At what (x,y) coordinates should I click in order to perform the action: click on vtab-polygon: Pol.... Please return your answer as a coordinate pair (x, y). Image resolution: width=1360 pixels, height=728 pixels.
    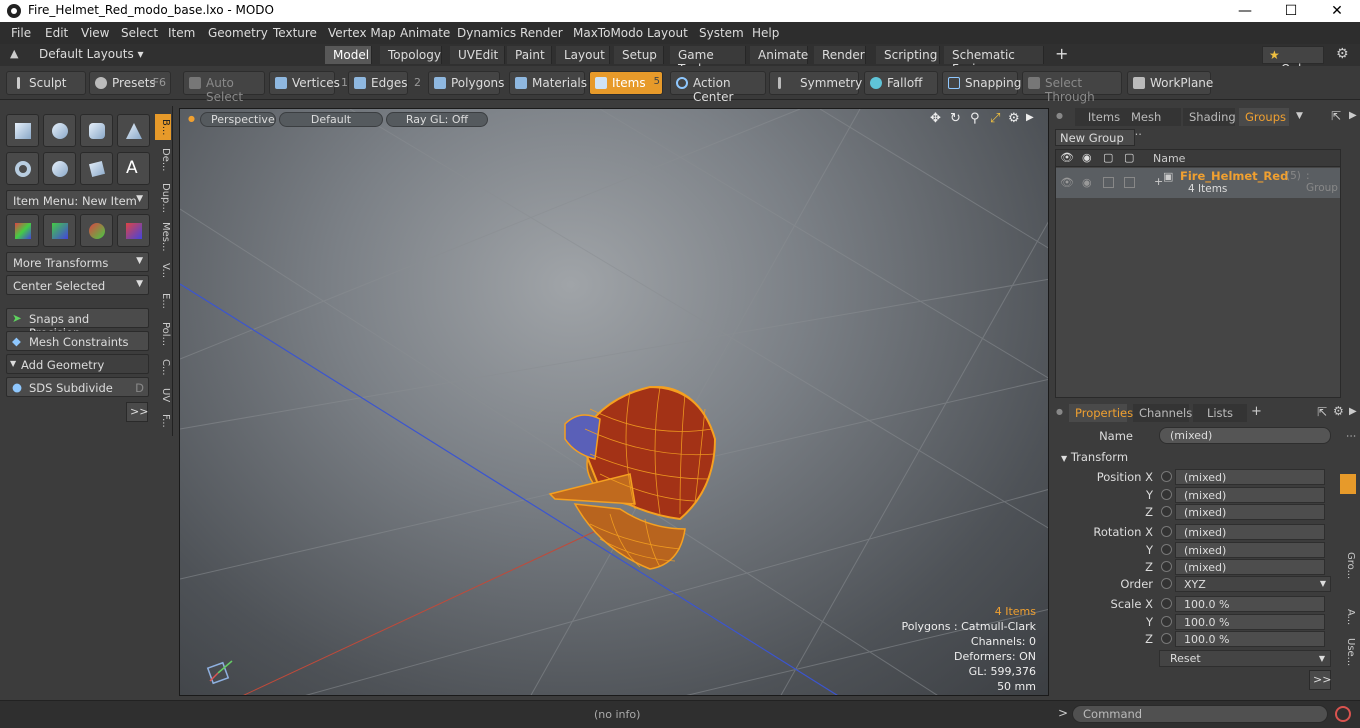
    Looking at the image, I should click on (163, 334).